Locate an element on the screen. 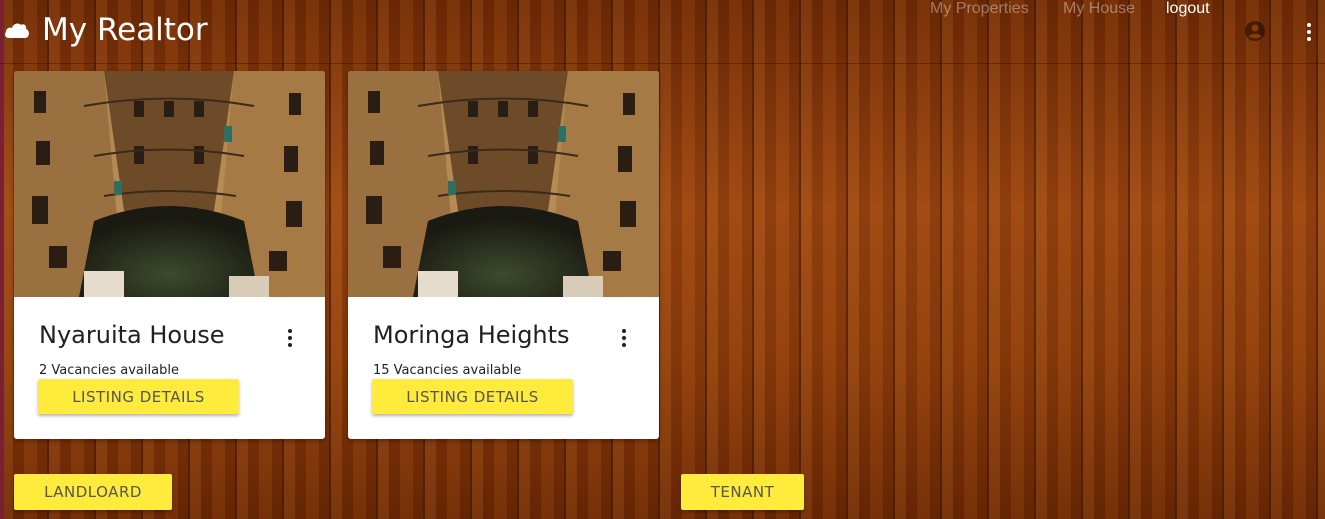 The width and height of the screenshot is (1325, 519). cloud-icon is located at coordinates (17, 30).